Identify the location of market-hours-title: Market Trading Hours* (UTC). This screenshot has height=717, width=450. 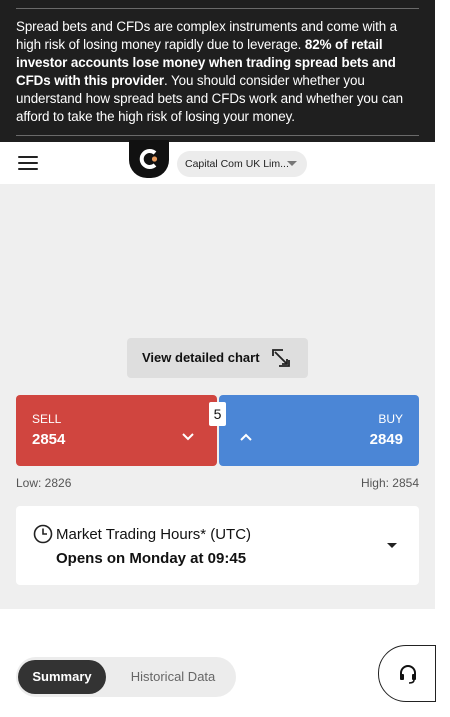
(154, 534).